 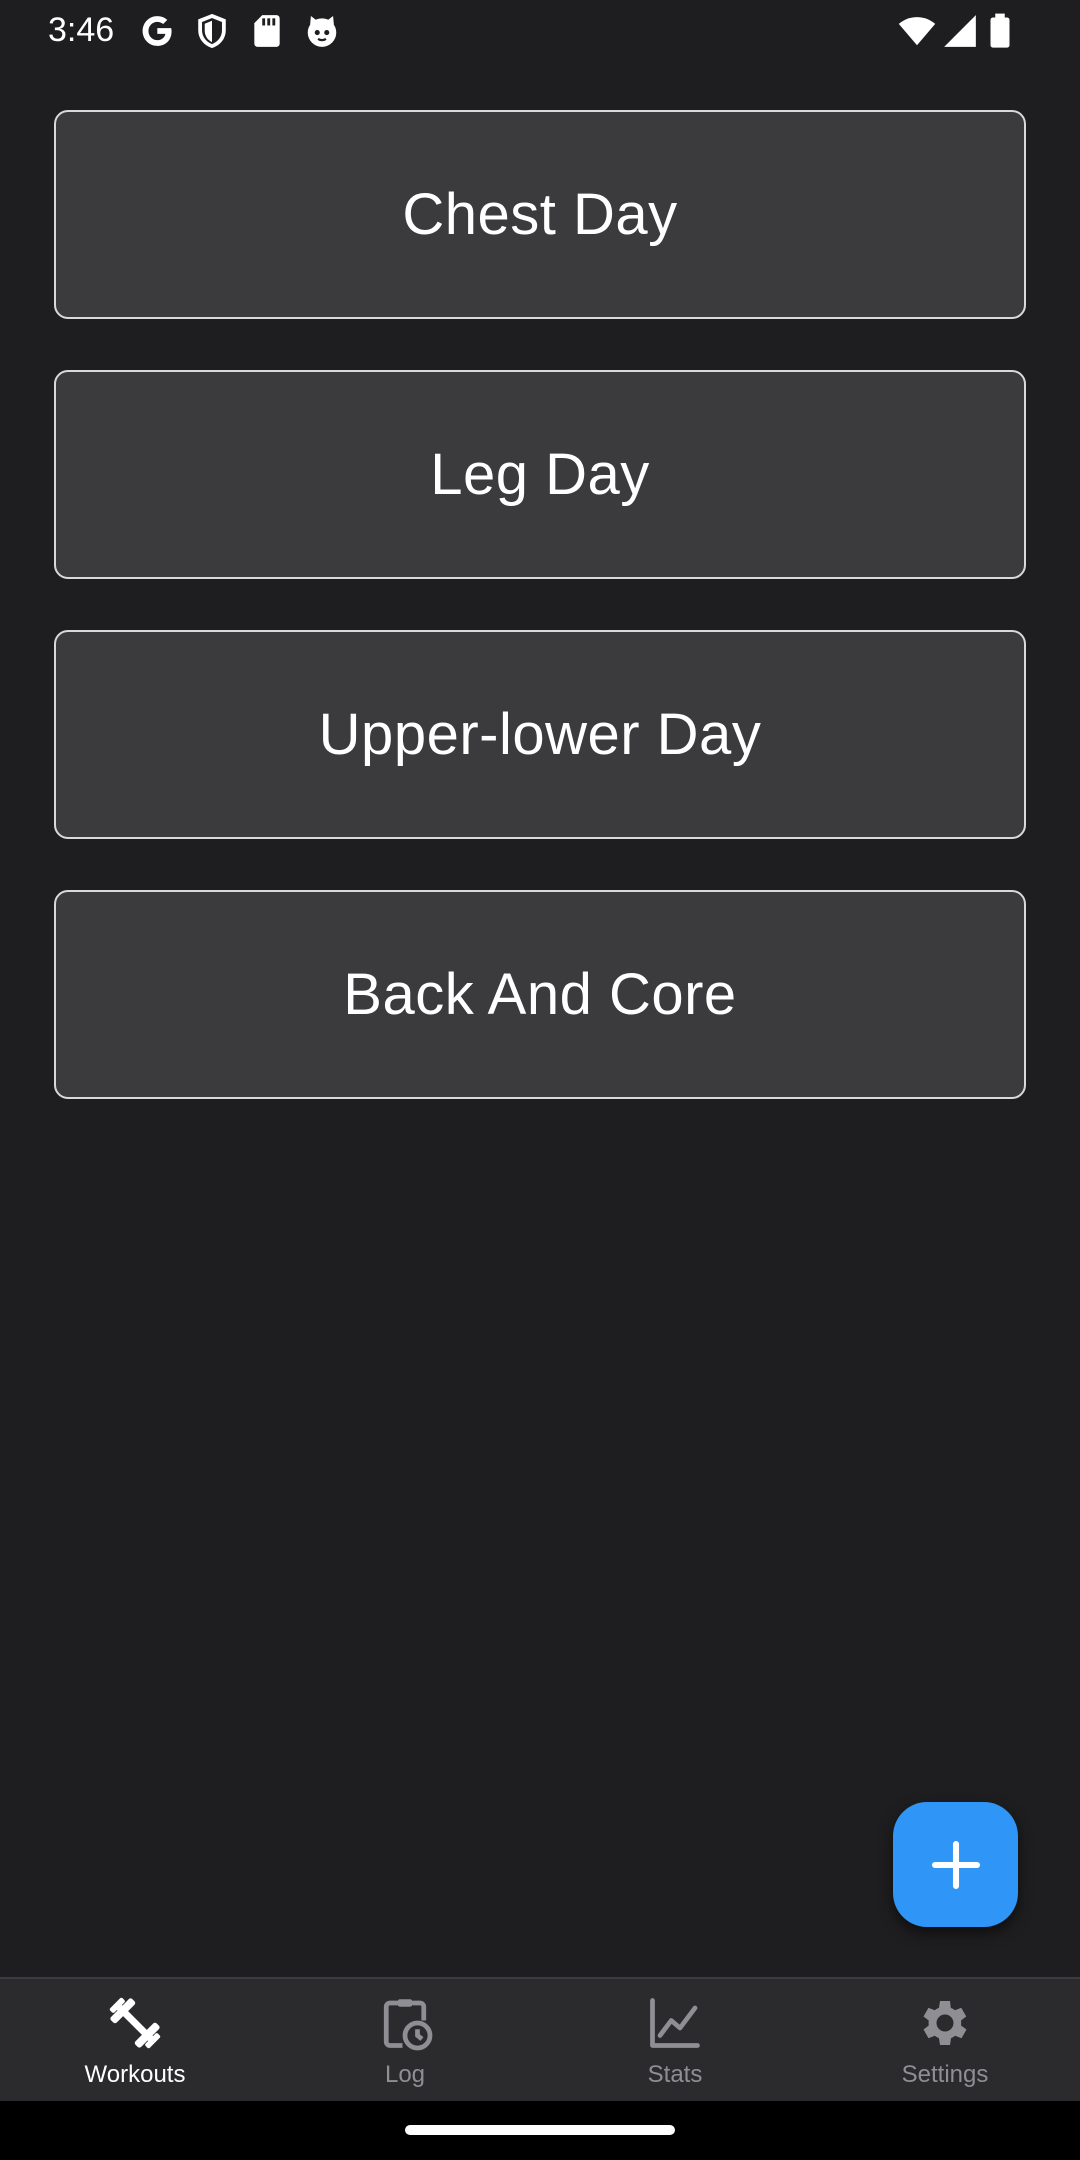 I want to click on nav-label: Log, so click(x=405, y=2074).